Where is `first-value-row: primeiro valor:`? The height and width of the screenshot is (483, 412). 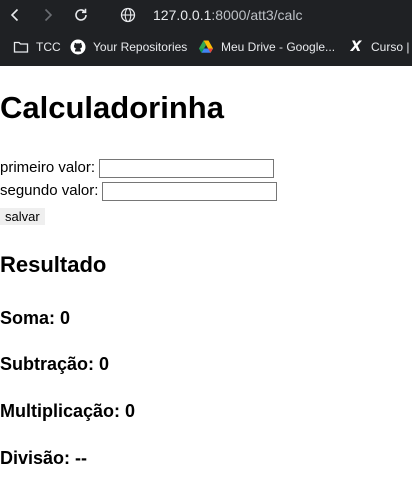 first-value-row: primeiro valor: is located at coordinates (137, 168).